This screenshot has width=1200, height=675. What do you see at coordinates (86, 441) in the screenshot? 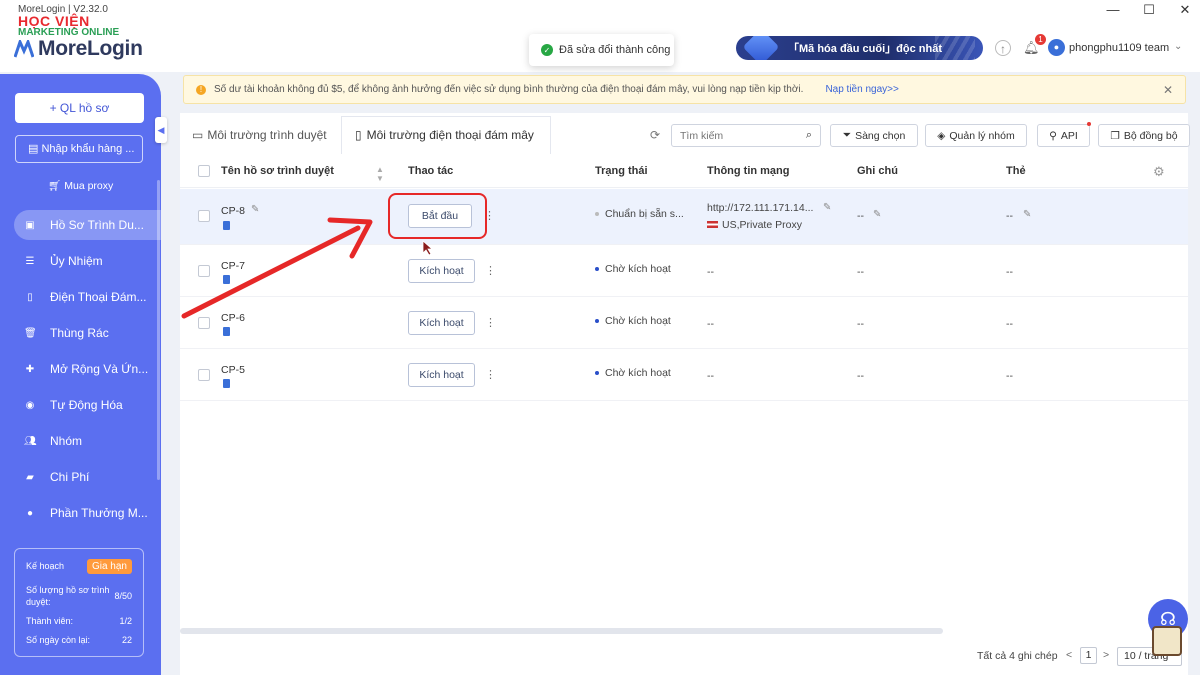
I see `sidebar-item-group: 👥︎ Nhóm` at bounding box center [86, 441].